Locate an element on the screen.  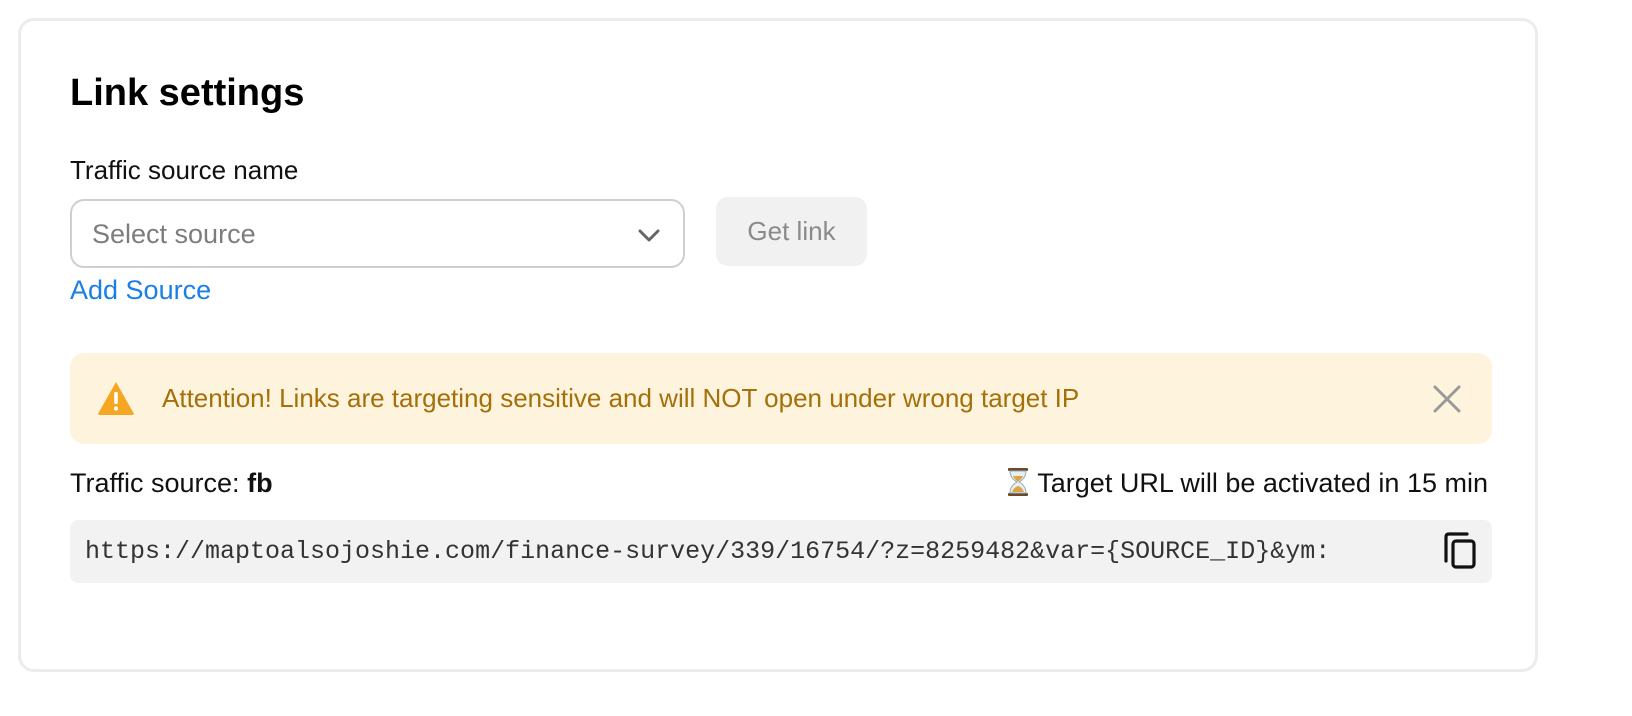
add-source-link: Add Source is located at coordinates (140, 290).